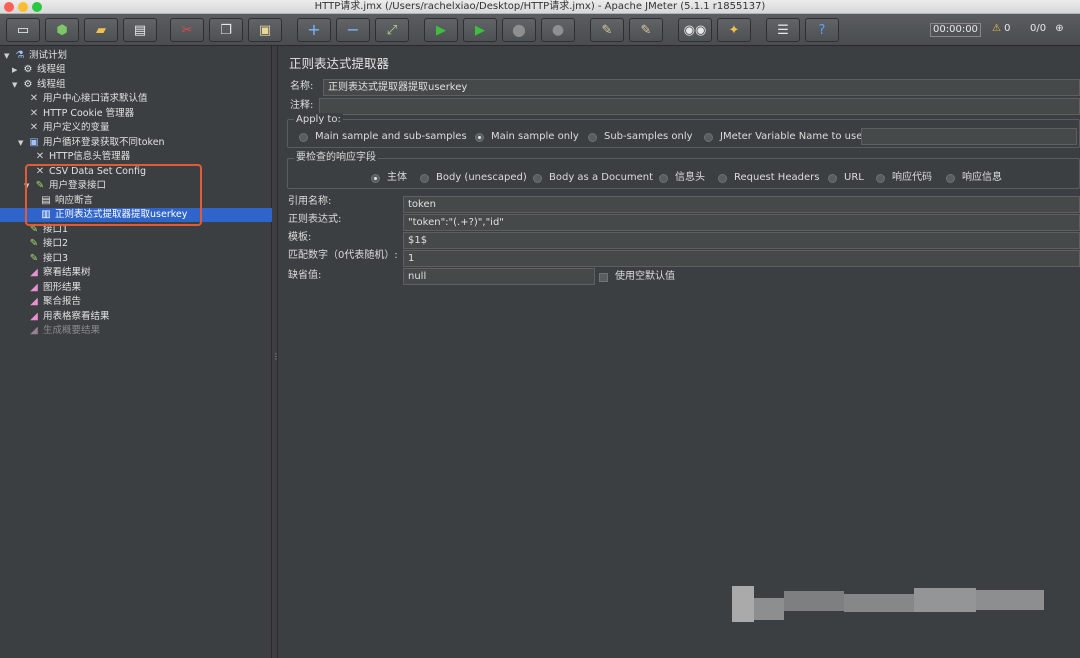 The image size is (1080, 658). I want to click on tree-item-aggregate-report: ◢ 聚合报告, so click(54, 302).